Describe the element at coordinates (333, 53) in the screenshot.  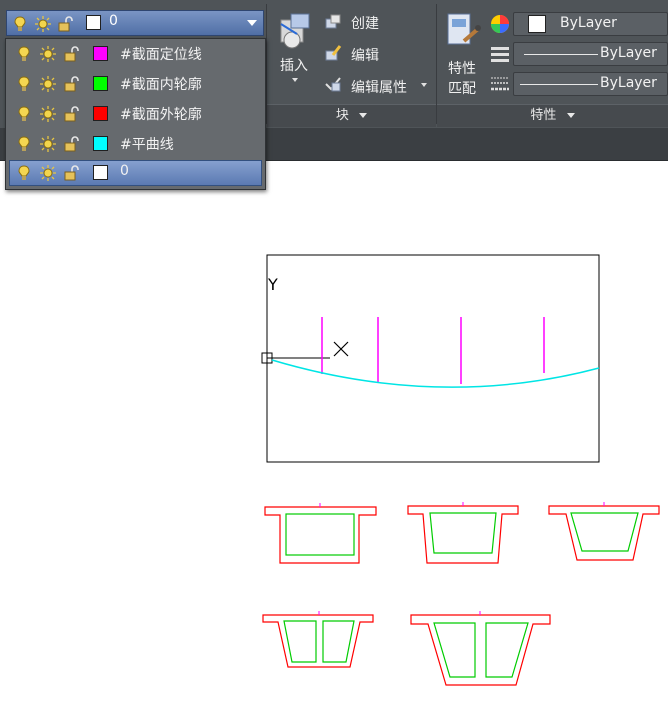
I see `edit-block-icon` at that location.